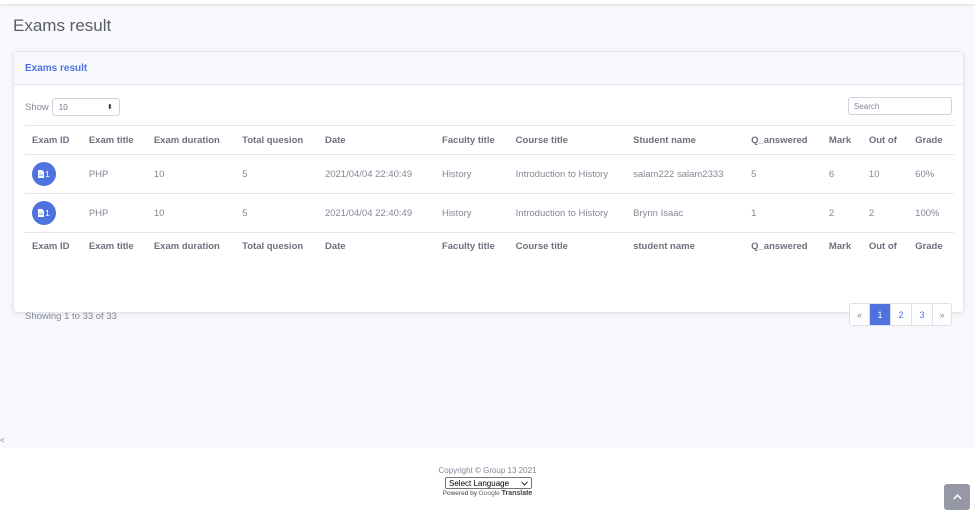 Image resolution: width=975 pixels, height=517 pixels. I want to click on show-label: Show, so click(37, 107).